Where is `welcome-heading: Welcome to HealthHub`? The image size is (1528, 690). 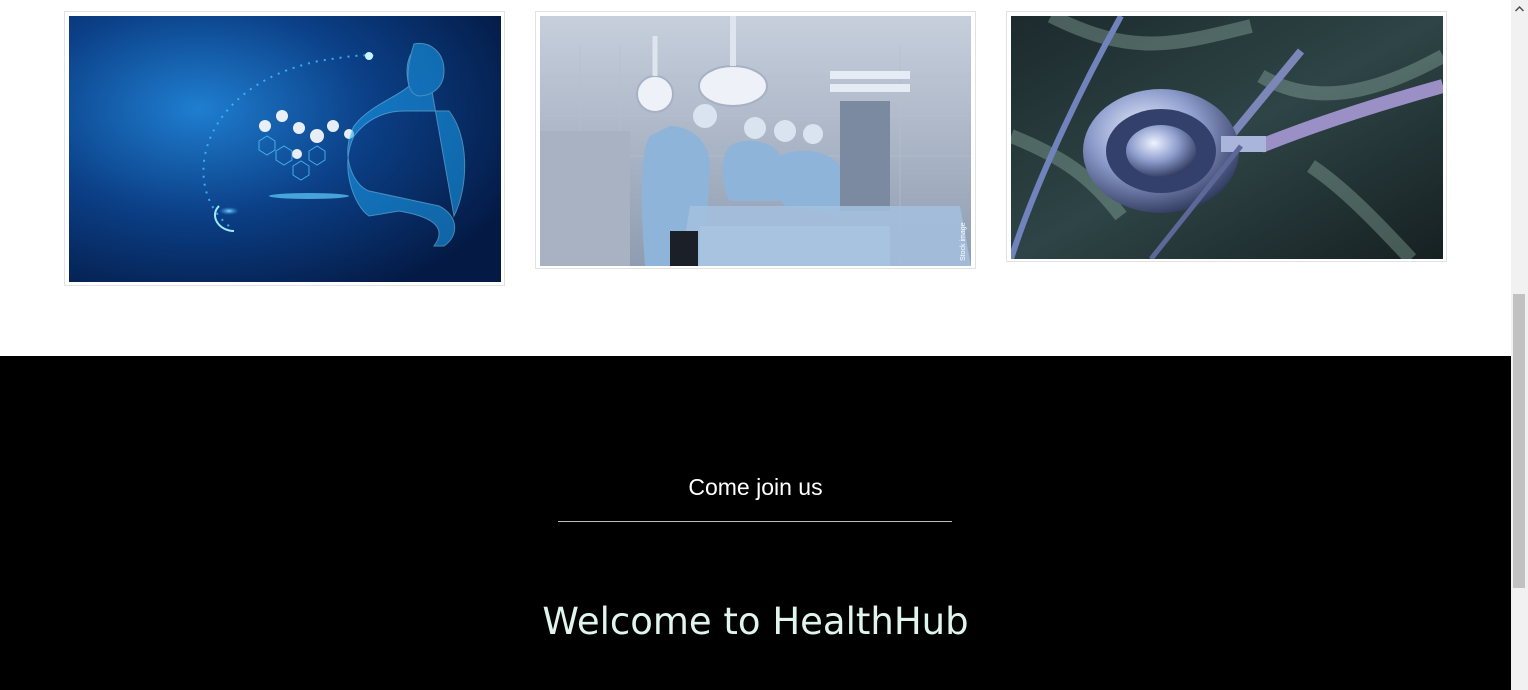
welcome-heading: Welcome to HealthHub is located at coordinates (755, 621).